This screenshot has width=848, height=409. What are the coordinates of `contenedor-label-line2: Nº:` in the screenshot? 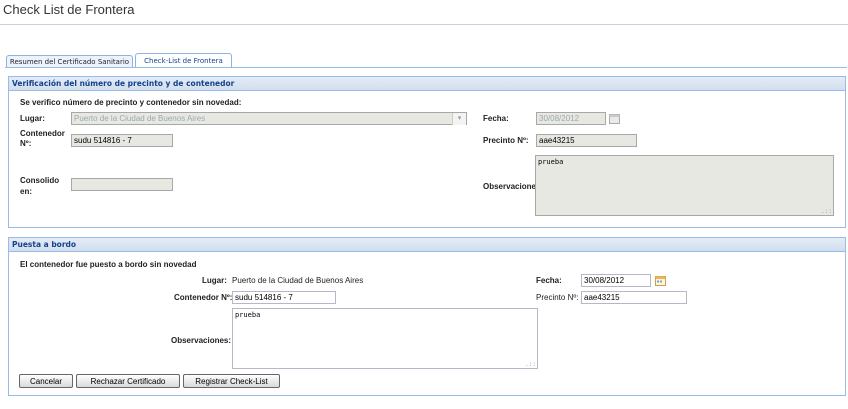 It's located at (26, 143).